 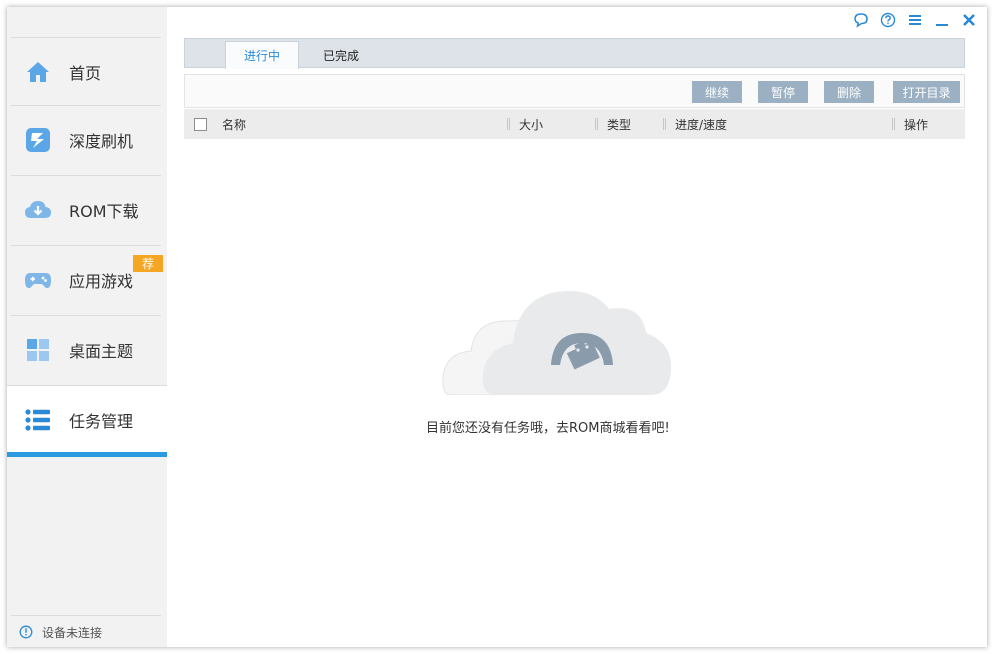 I want to click on table-header: 名称 大小 类型 进度/速度 操作, so click(x=574, y=124).